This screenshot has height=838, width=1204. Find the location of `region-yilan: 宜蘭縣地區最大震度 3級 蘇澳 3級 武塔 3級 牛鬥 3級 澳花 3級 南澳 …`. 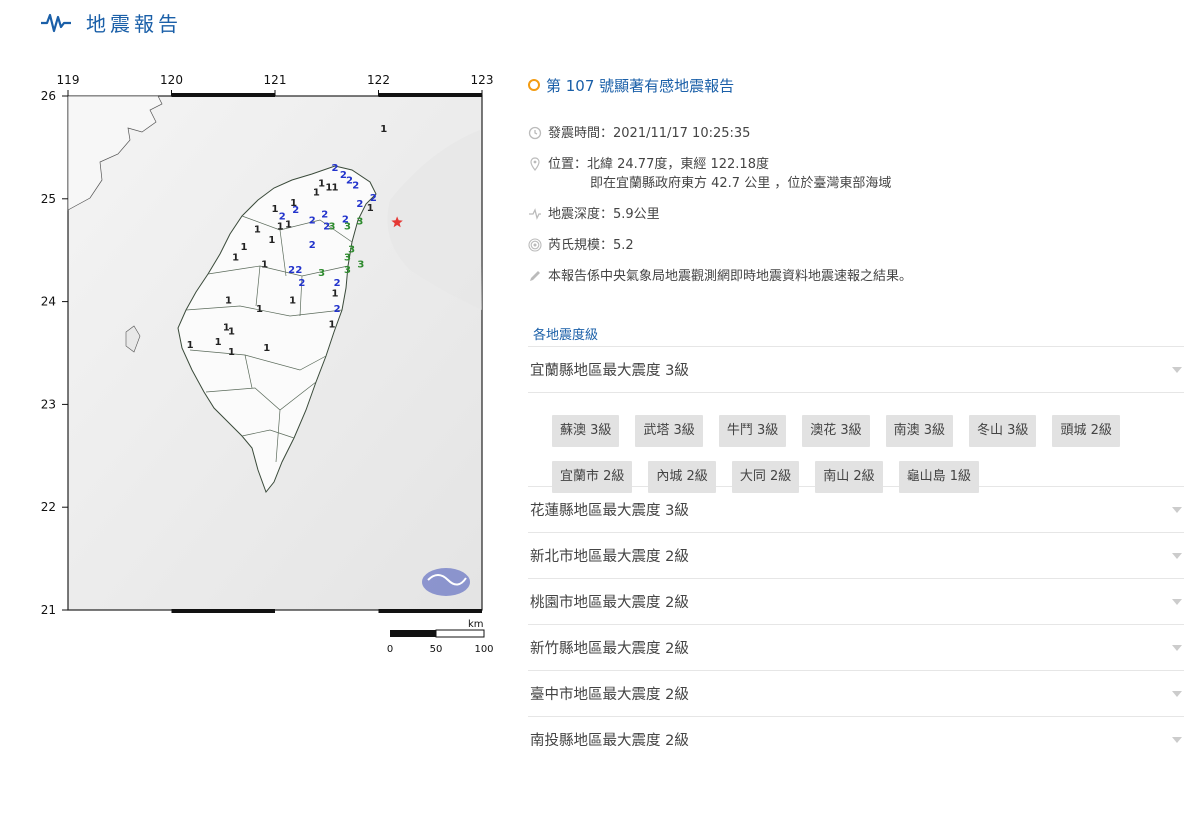

region-yilan: 宜蘭縣地區最大震度 3級 蘇澳 3級 武塔 3級 牛鬥 3級 澳花 3級 南澳 … is located at coordinates (856, 419).